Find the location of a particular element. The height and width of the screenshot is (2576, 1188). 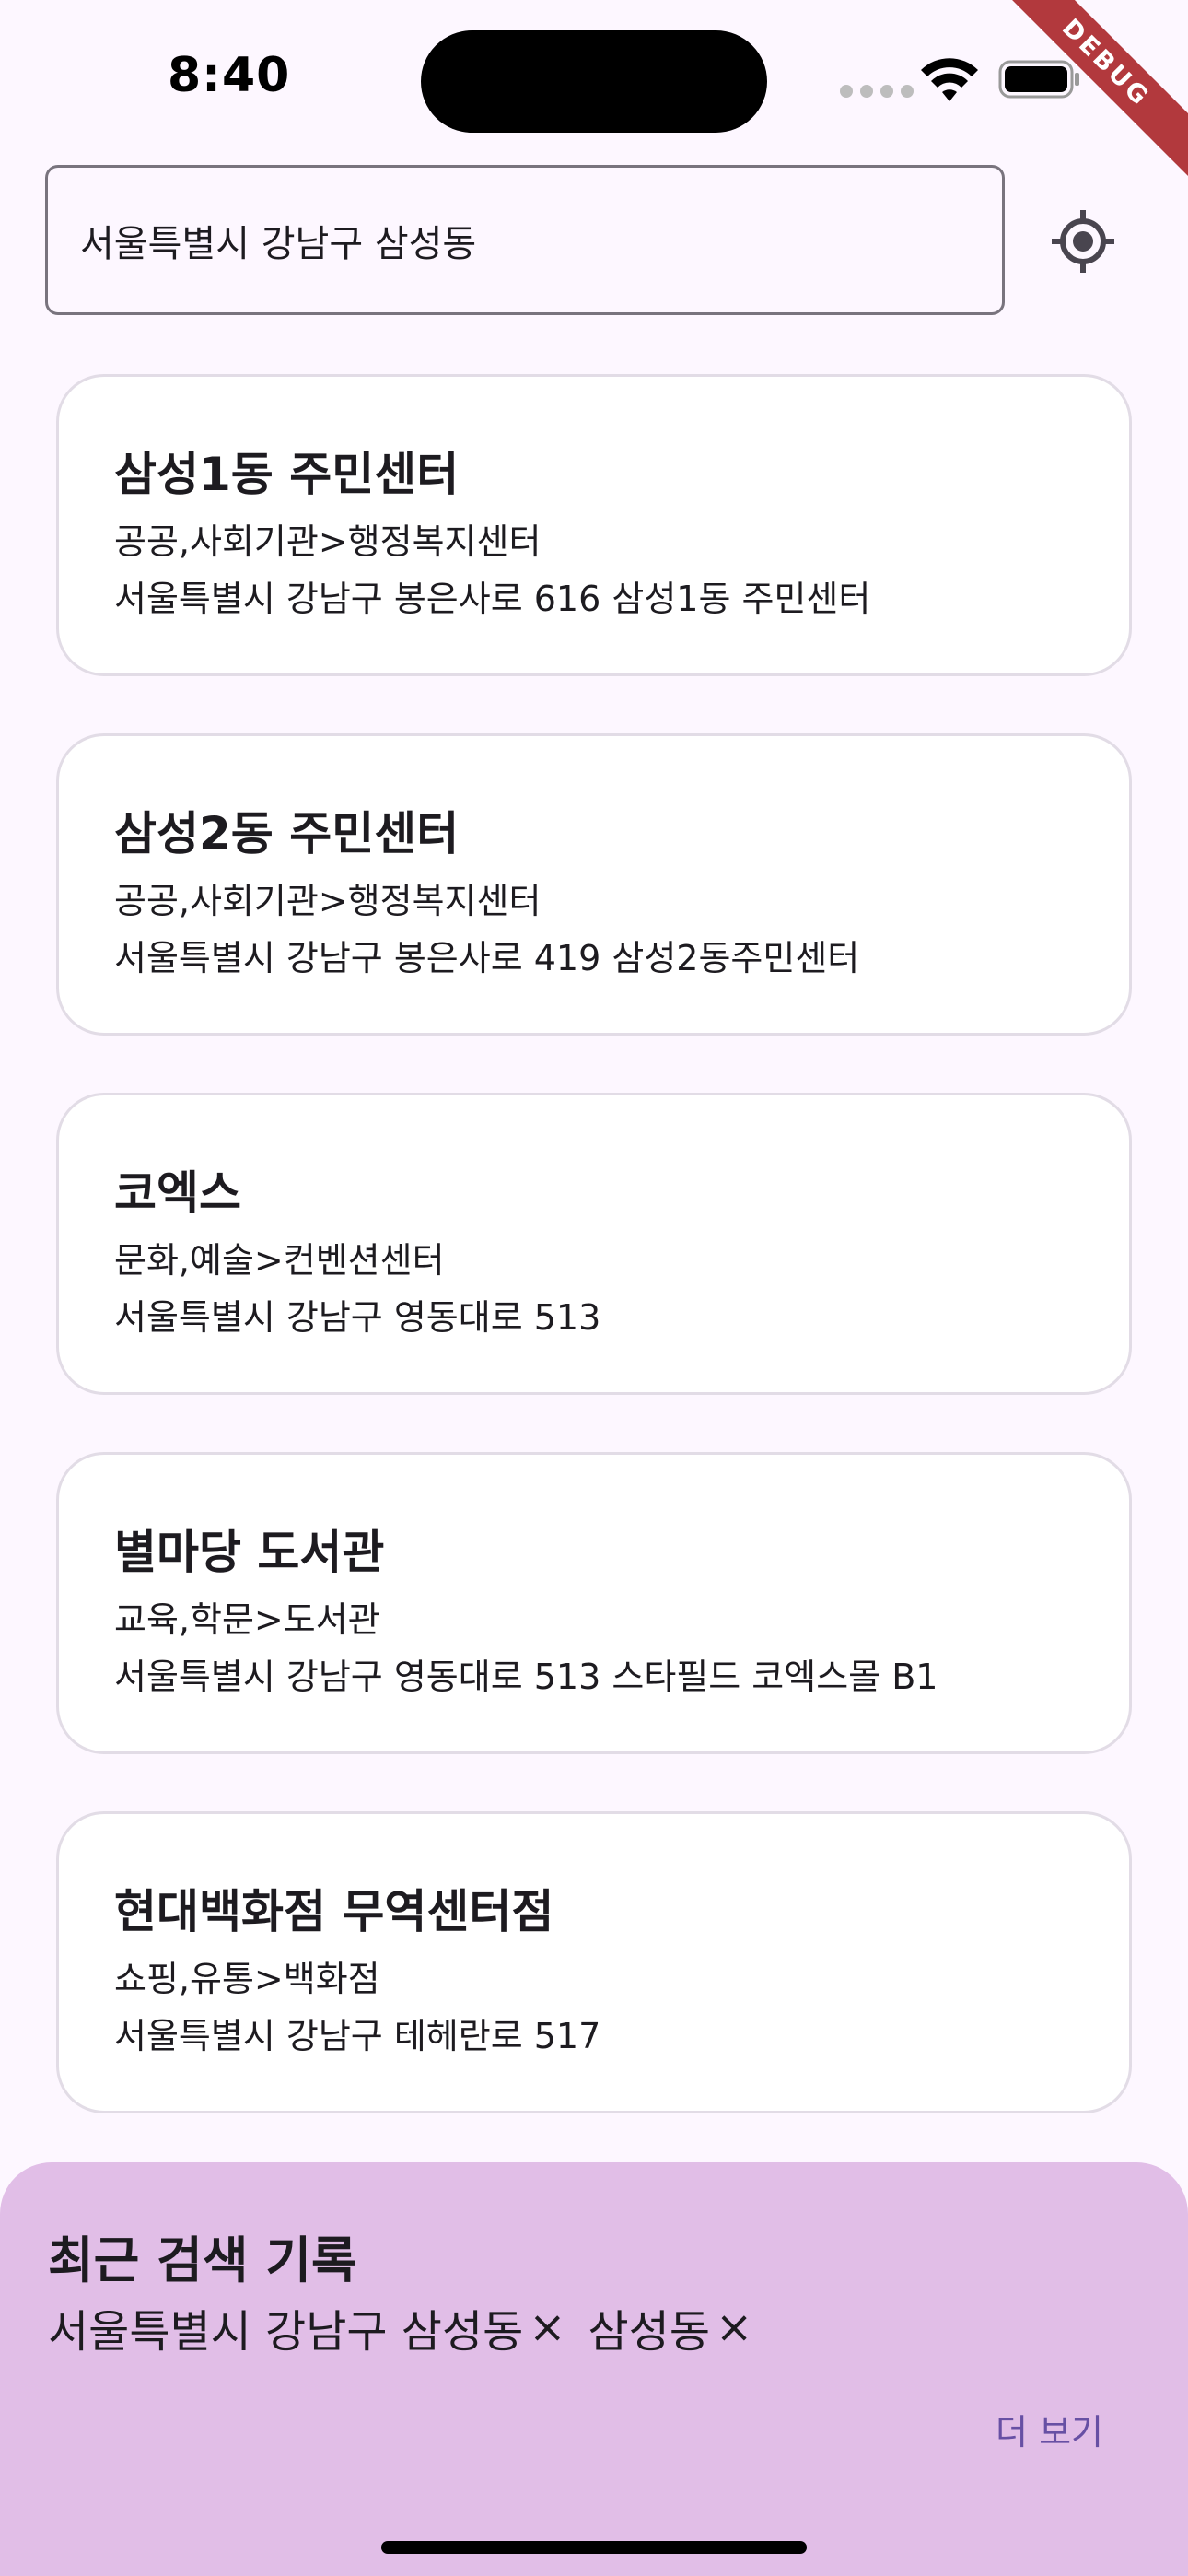

result-name: 현대백화점 무역센터점 is located at coordinates (334, 1912).